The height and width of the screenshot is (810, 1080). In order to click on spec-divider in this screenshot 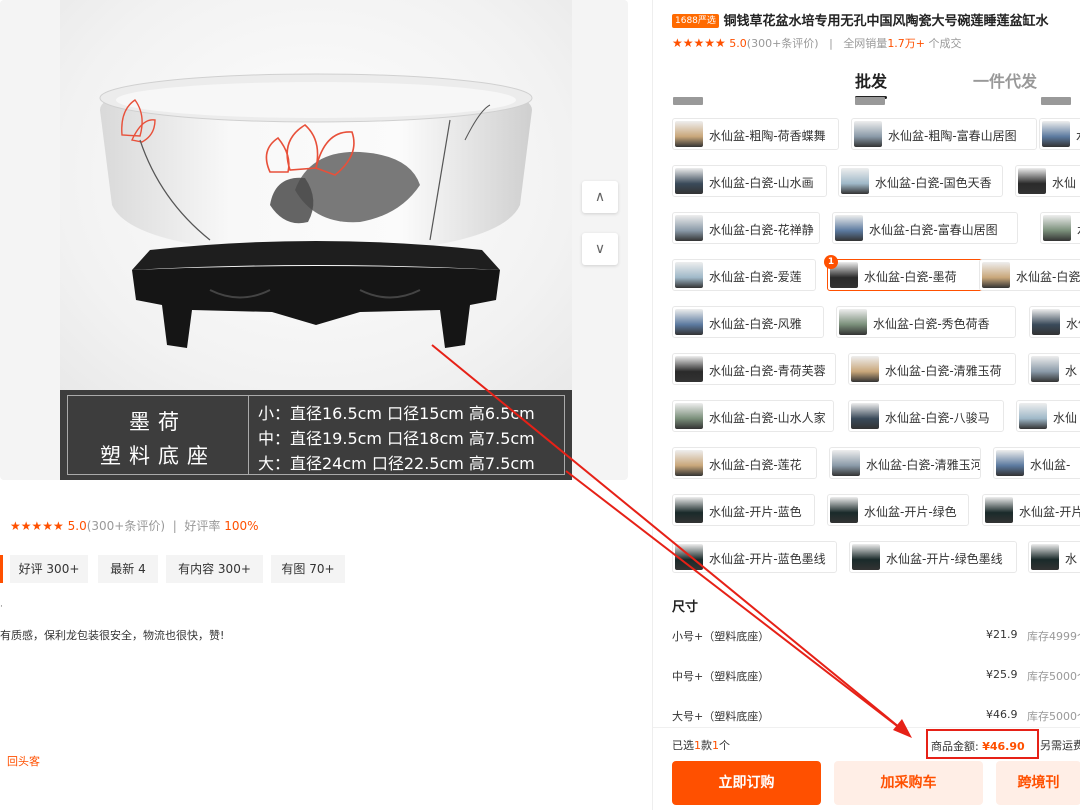, I will do `click(248, 435)`.